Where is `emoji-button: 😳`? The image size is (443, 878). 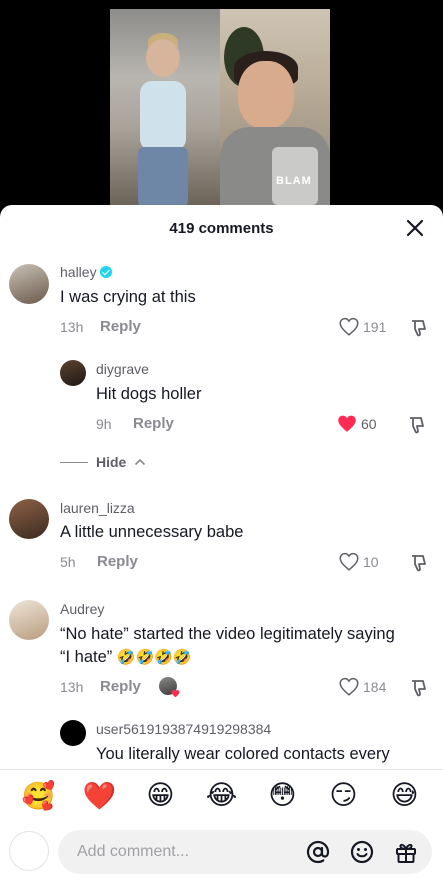
emoji-button: 😳 is located at coordinates (283, 795).